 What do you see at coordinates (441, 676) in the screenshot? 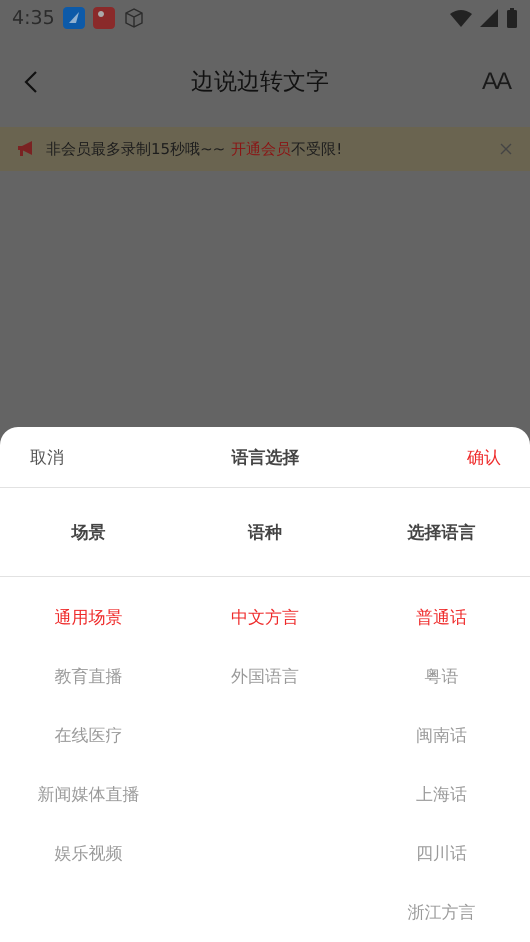
I see `option-item: 粤语` at bounding box center [441, 676].